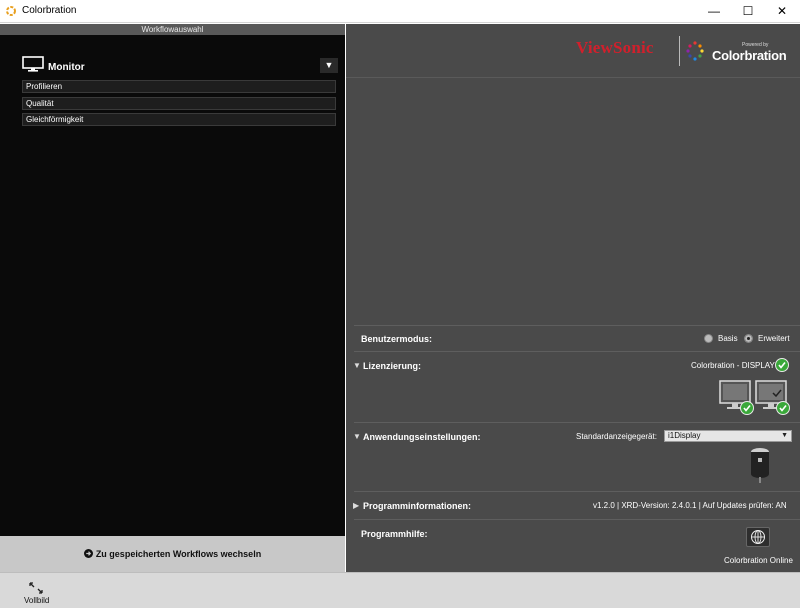 The image size is (800, 608). Describe the element at coordinates (397, 339) in the screenshot. I see `benutzermodus-label: Benutzermodus:` at that location.